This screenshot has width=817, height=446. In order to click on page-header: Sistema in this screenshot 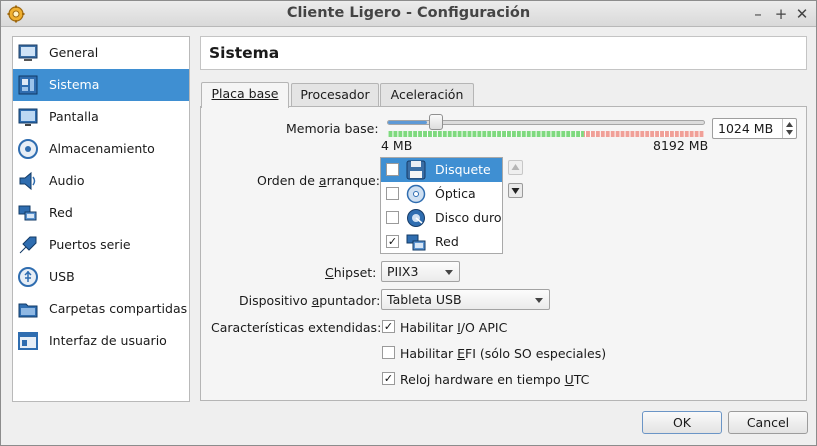, I will do `click(503, 53)`.